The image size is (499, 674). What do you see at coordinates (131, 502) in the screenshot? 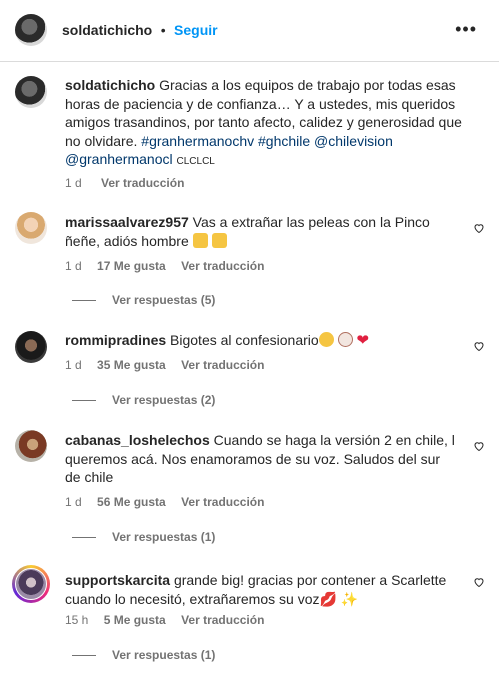
I see `comment-likes: 56 Me gusta` at bounding box center [131, 502].